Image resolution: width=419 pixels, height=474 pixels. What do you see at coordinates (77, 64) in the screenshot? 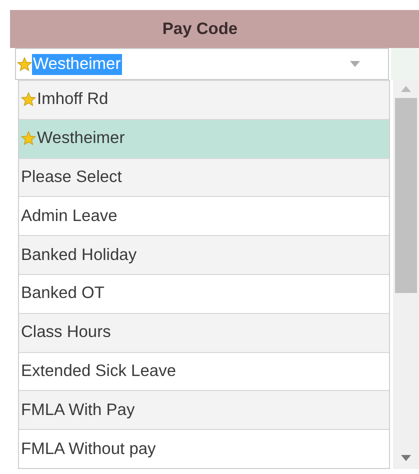
I see `combo-value: Westheimer` at bounding box center [77, 64].